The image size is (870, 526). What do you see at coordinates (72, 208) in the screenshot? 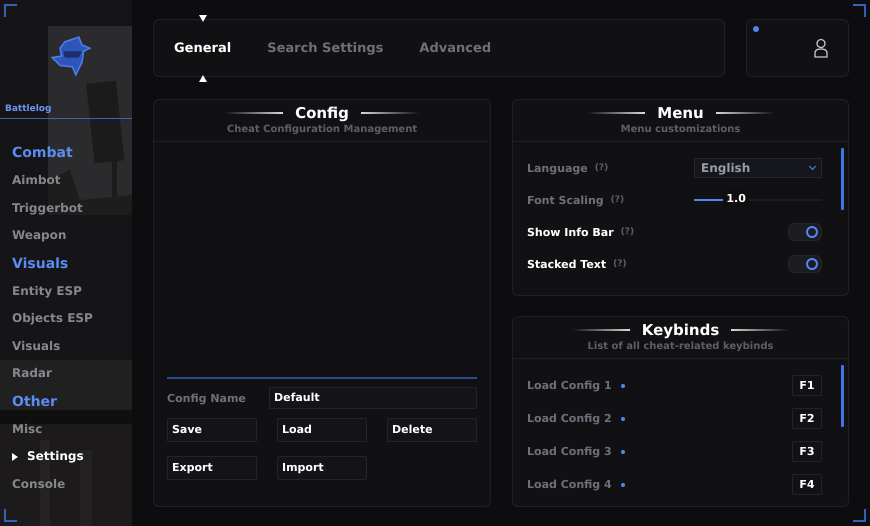
I see `sidebar-item: Triggerbot` at bounding box center [72, 208].